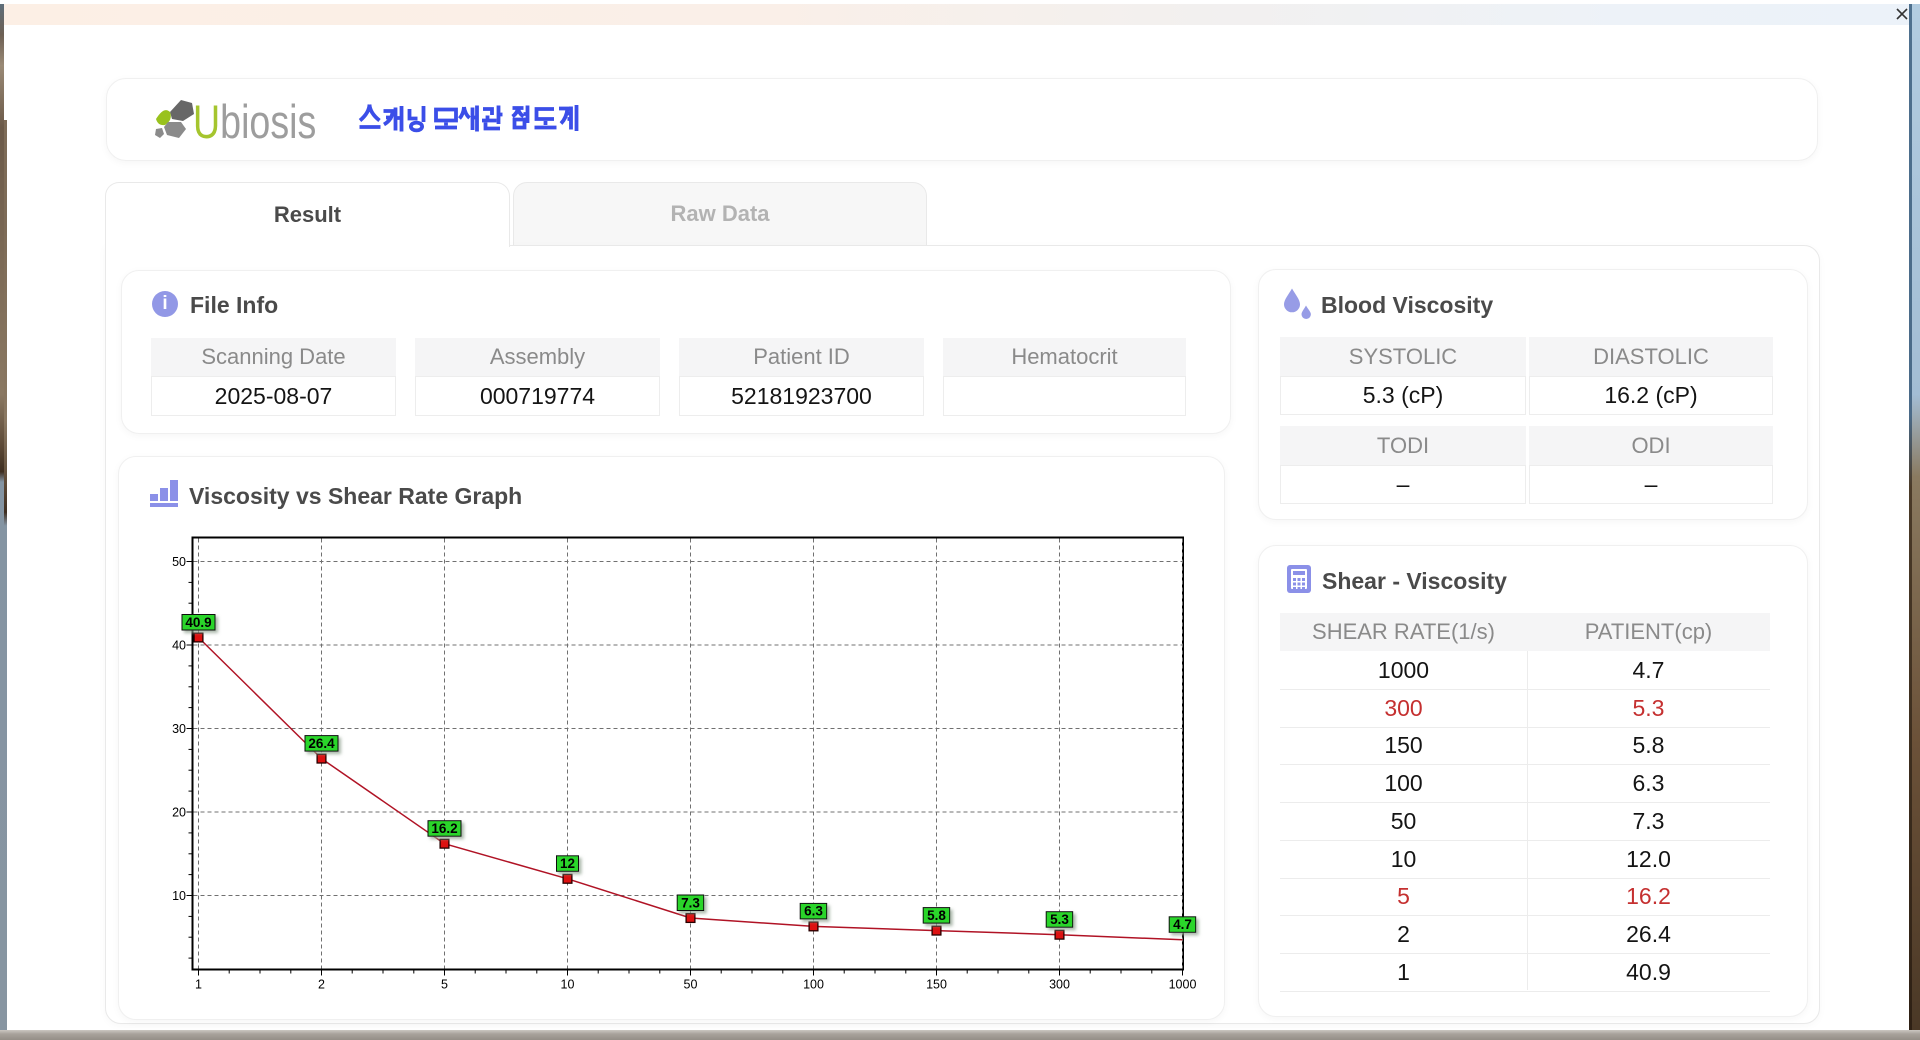  Describe the element at coordinates (179, 729) in the screenshot. I see `svg-text: 30` at that location.